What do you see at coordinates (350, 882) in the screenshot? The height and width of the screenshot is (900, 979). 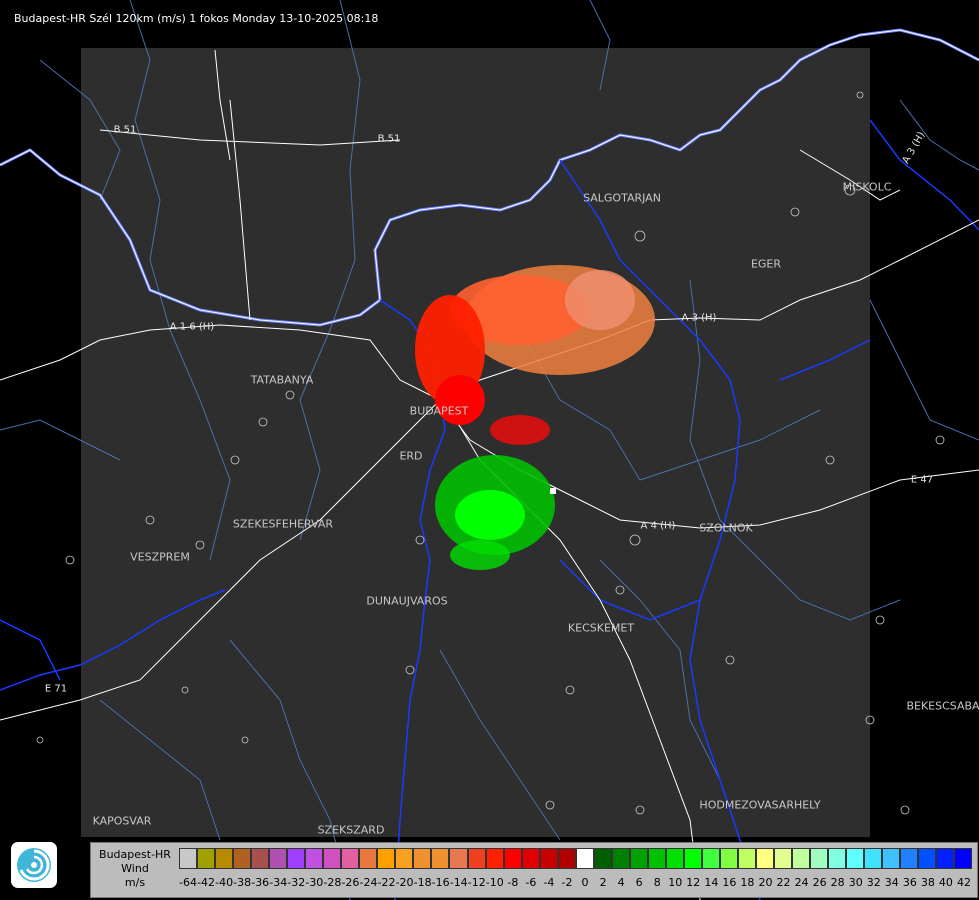 I see `legend-tick-label: -26` at bounding box center [350, 882].